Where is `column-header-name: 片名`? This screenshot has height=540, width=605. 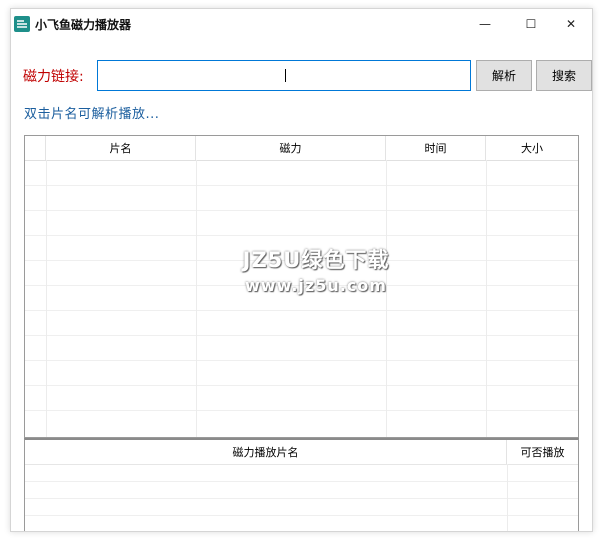 column-header-name: 片名 is located at coordinates (121, 148).